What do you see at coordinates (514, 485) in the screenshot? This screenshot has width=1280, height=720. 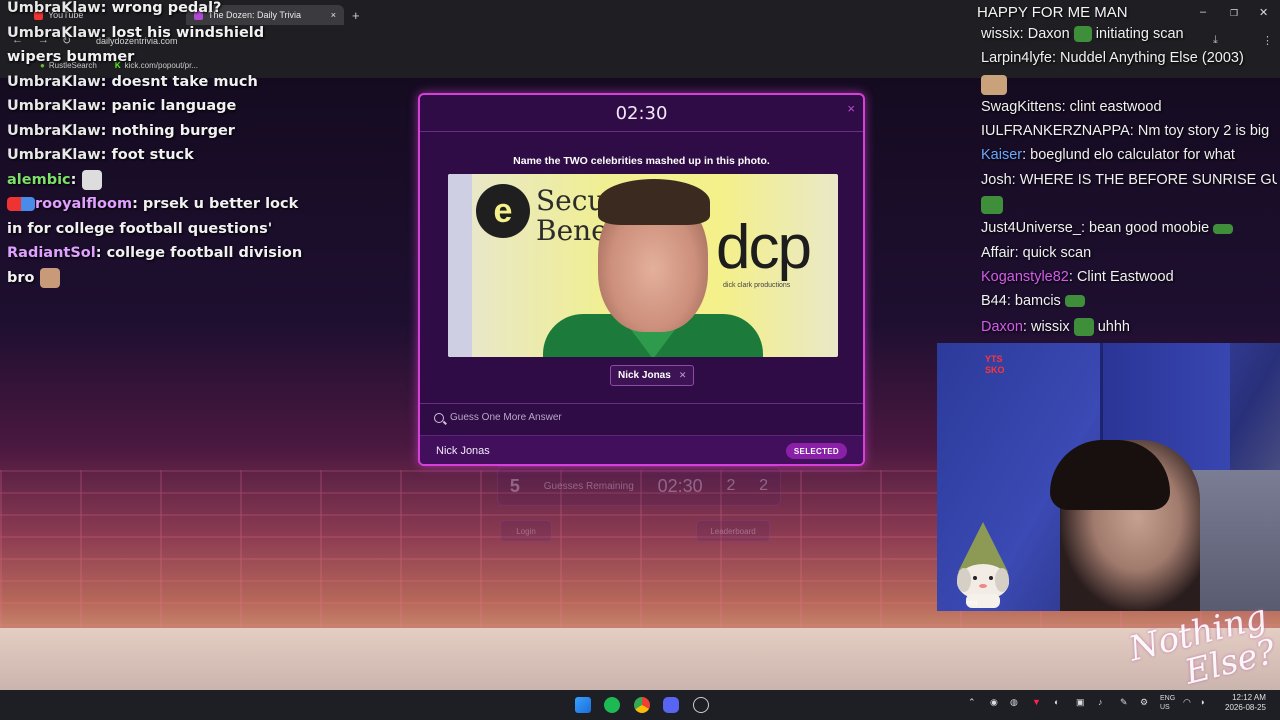 I see `bg-stat-count: 5` at bounding box center [514, 485].